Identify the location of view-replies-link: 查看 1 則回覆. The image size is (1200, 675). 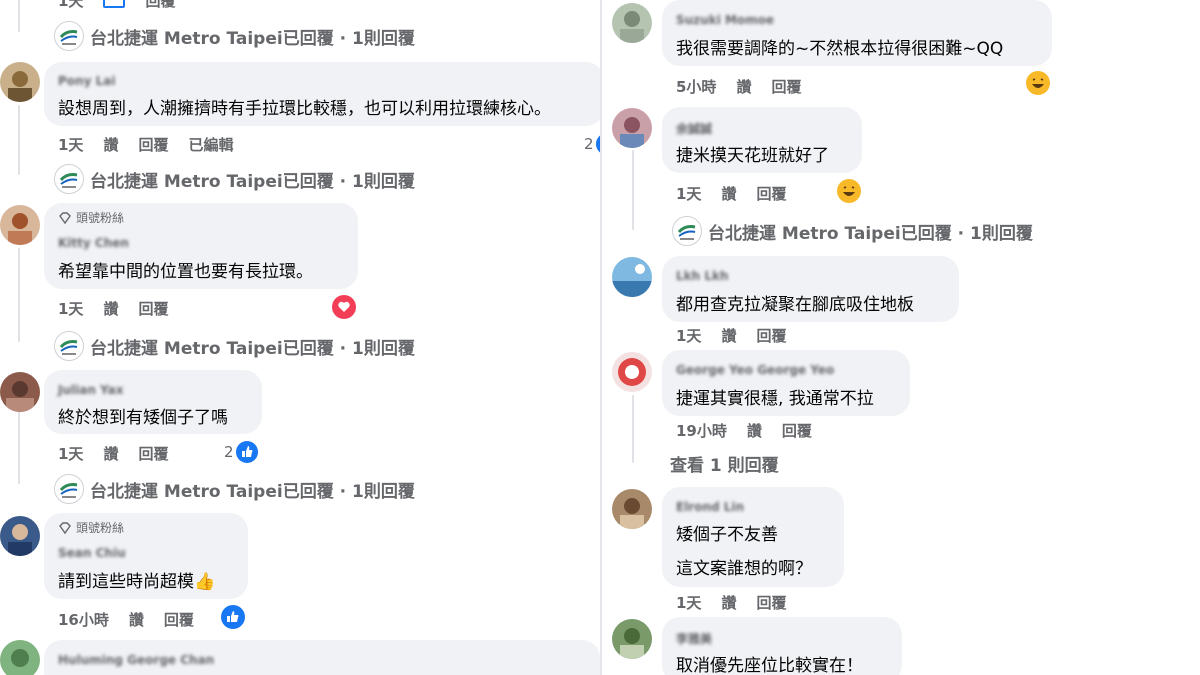
(724, 463).